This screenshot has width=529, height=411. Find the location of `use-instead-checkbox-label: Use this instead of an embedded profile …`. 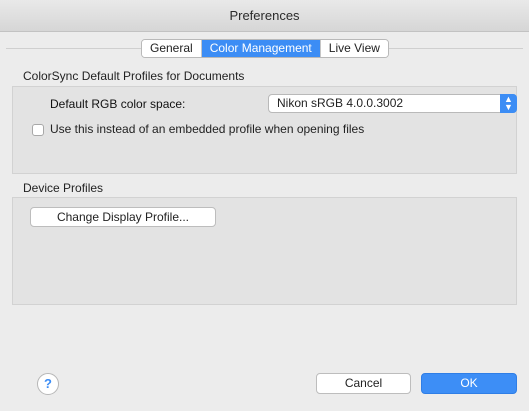

use-instead-checkbox-label: Use this instead of an embedded profile … is located at coordinates (207, 129).